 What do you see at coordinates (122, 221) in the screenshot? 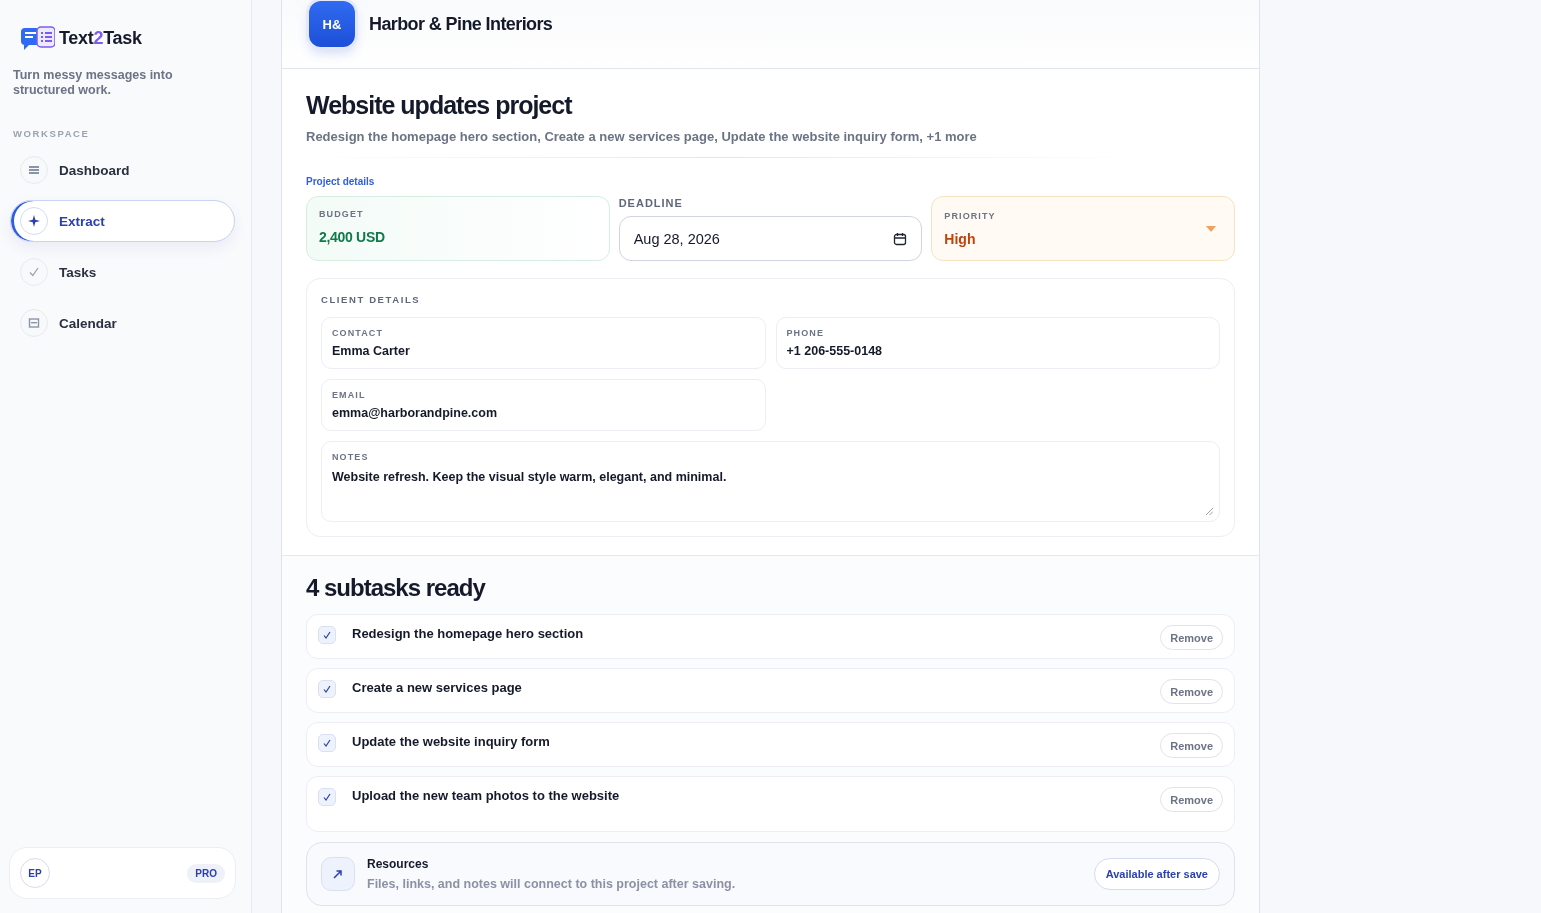
I see `nav-item: Extract` at bounding box center [122, 221].